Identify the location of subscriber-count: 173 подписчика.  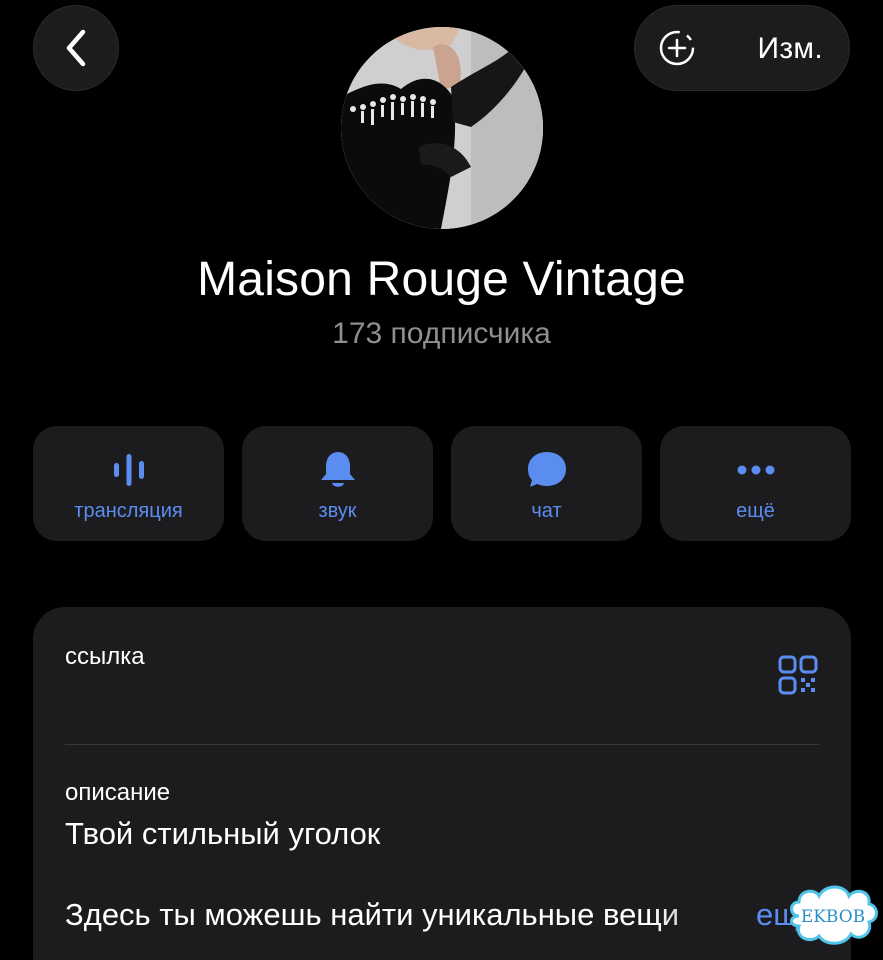
(441, 333).